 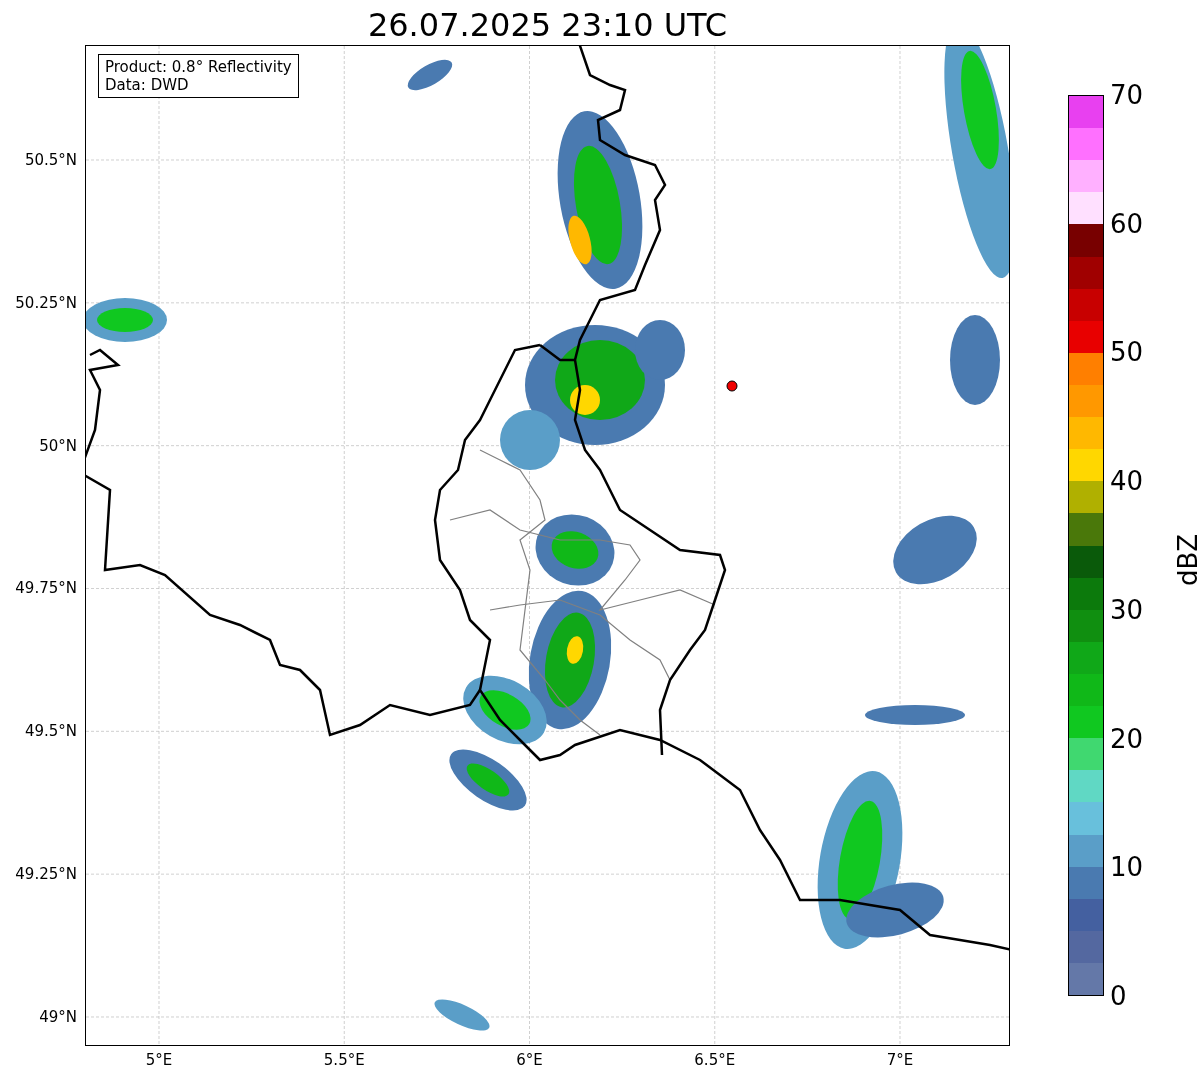 I want to click on colorbar-title: dBZ, so click(x=1187, y=560).